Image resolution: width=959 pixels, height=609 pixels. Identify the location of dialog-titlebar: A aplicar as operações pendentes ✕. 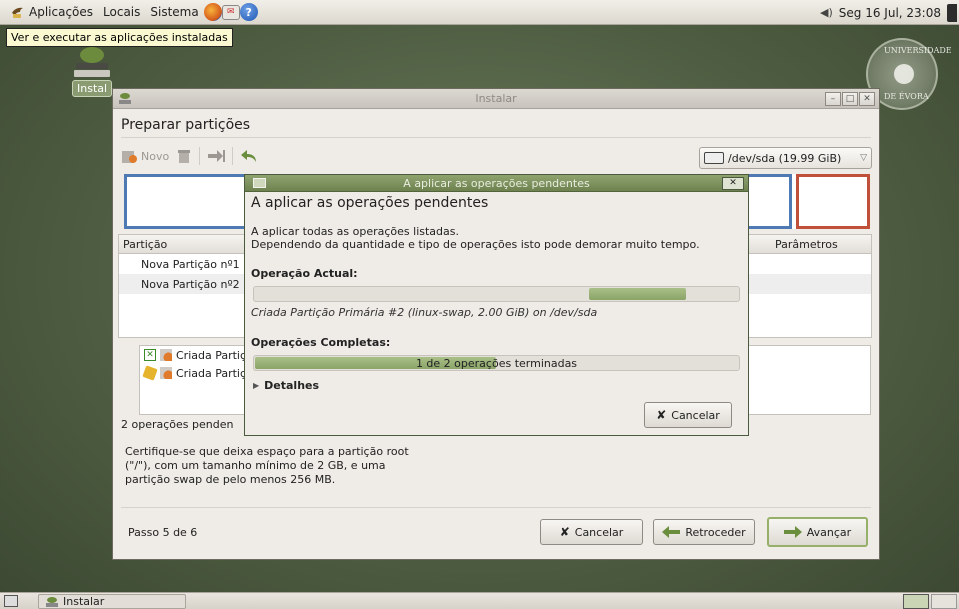
(496, 183).